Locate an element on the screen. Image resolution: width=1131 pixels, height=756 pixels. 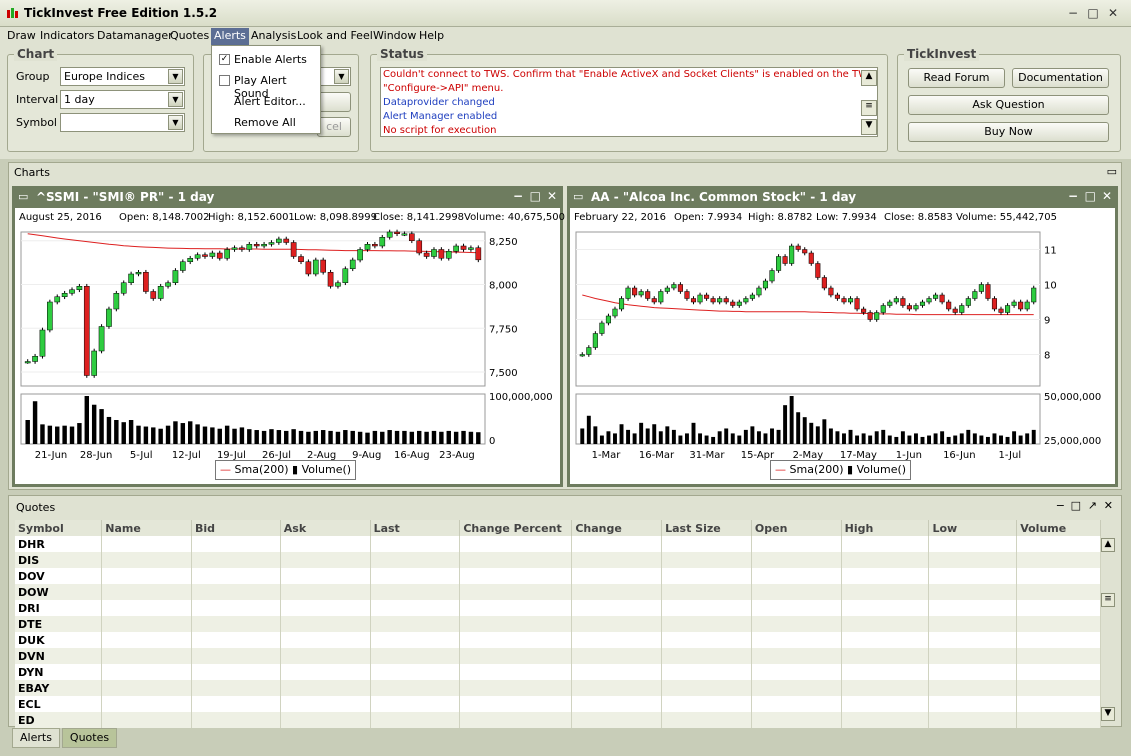
column-header: Bid is located at coordinates (236, 528).